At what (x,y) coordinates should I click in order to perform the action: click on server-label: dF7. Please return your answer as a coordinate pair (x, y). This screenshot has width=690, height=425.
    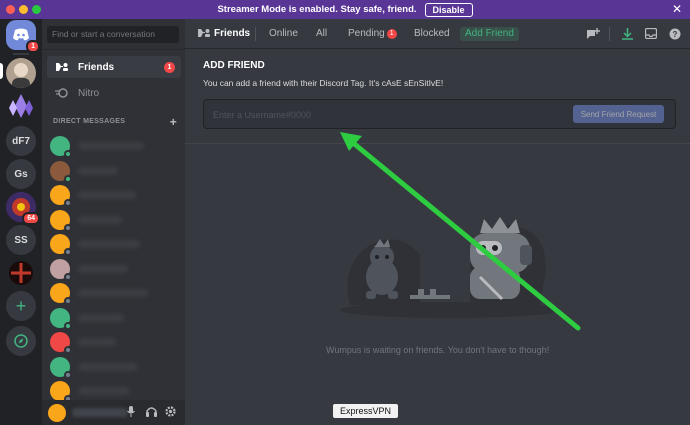
    Looking at the image, I should click on (21, 141).